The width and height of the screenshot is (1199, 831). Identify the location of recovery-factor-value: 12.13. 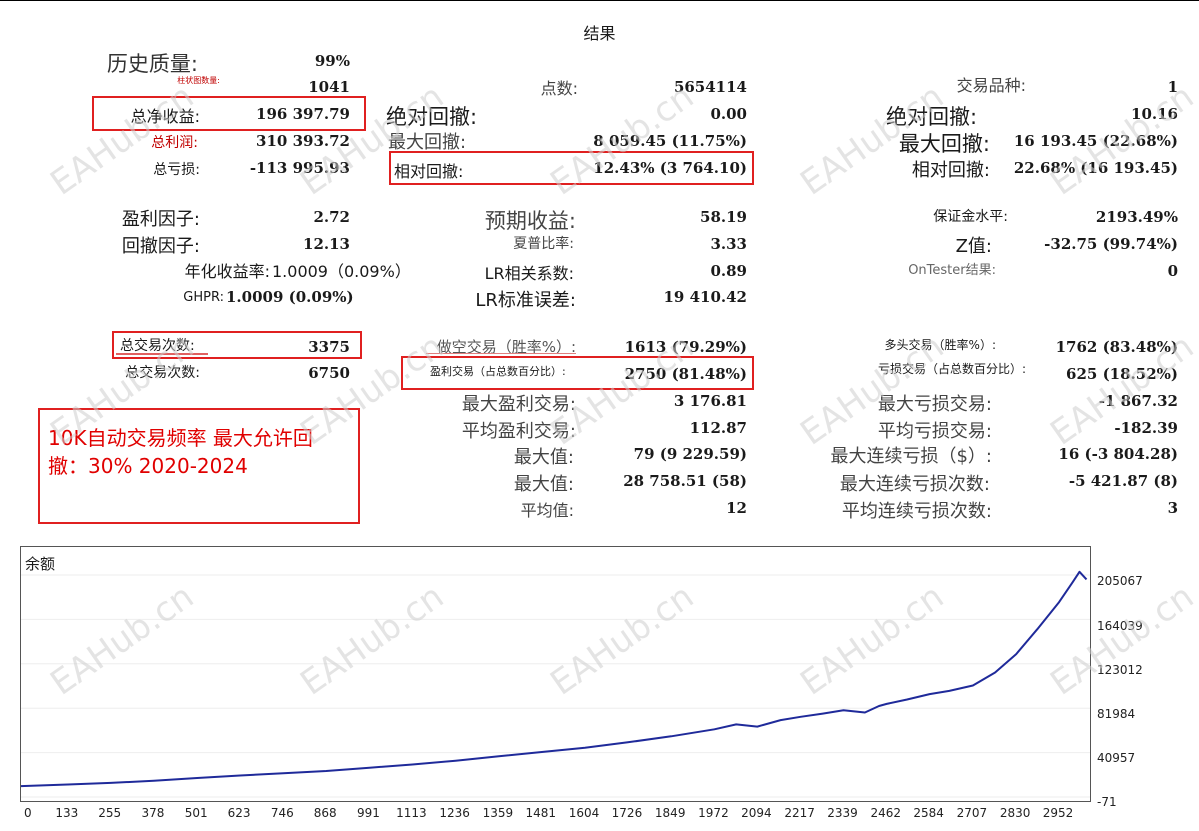
(326, 244).